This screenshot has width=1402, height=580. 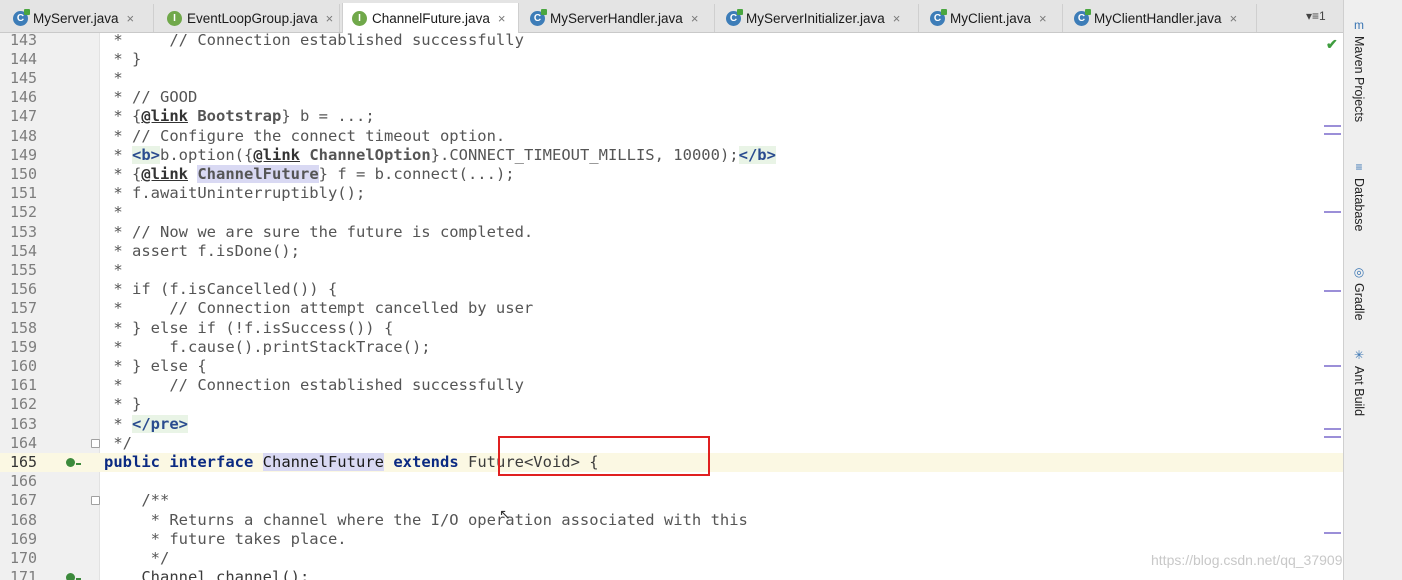 What do you see at coordinates (202, 250) in the screenshot?
I see `code-text: * assert f.isDone();` at bounding box center [202, 250].